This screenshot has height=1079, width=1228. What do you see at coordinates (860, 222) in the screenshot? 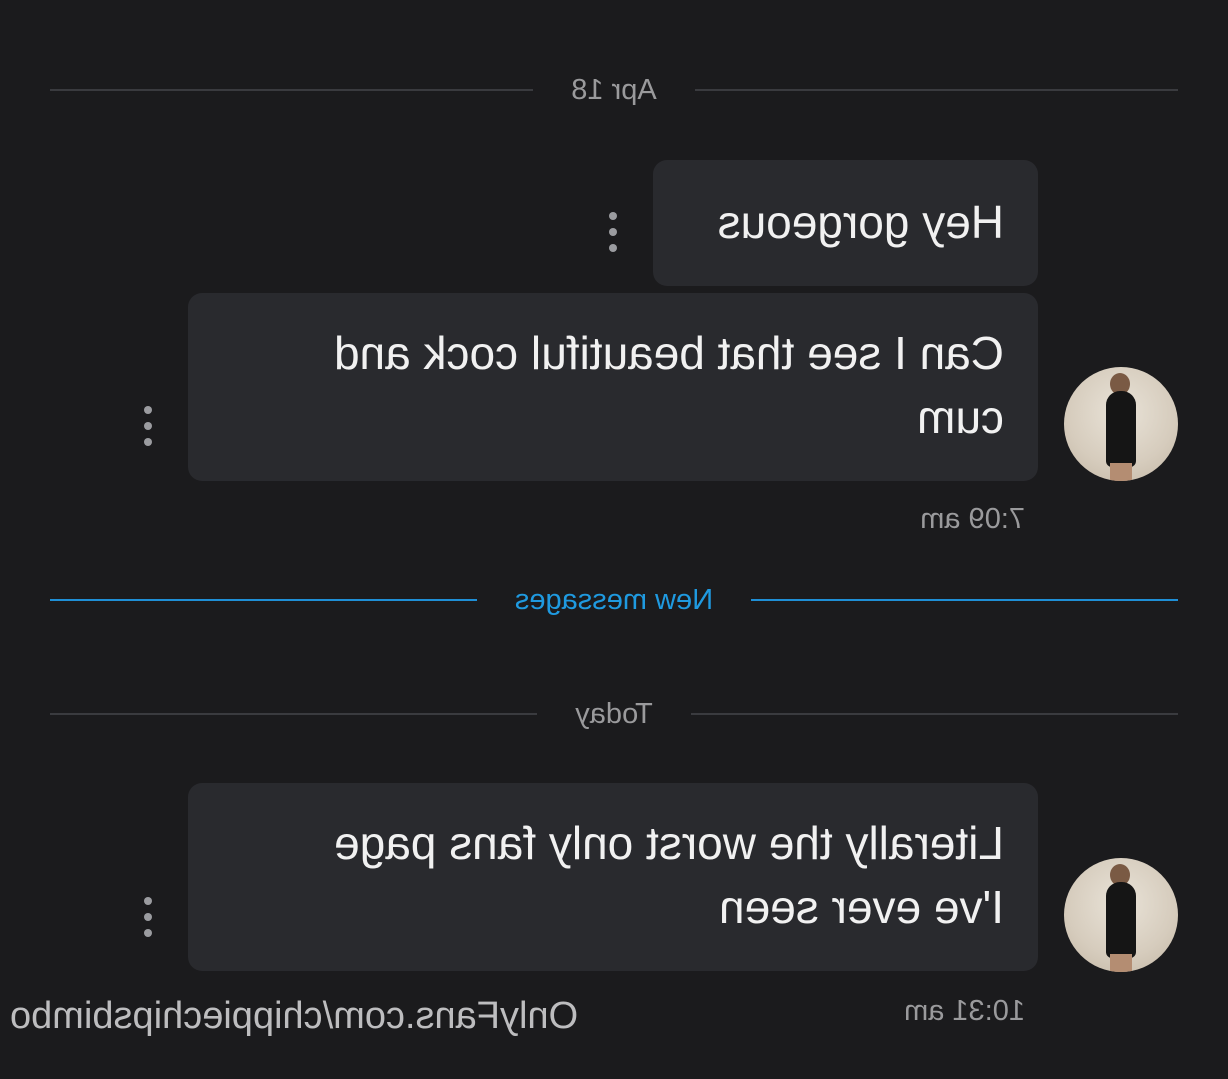
I see `message-text: Hey gorgeous` at bounding box center [860, 222].